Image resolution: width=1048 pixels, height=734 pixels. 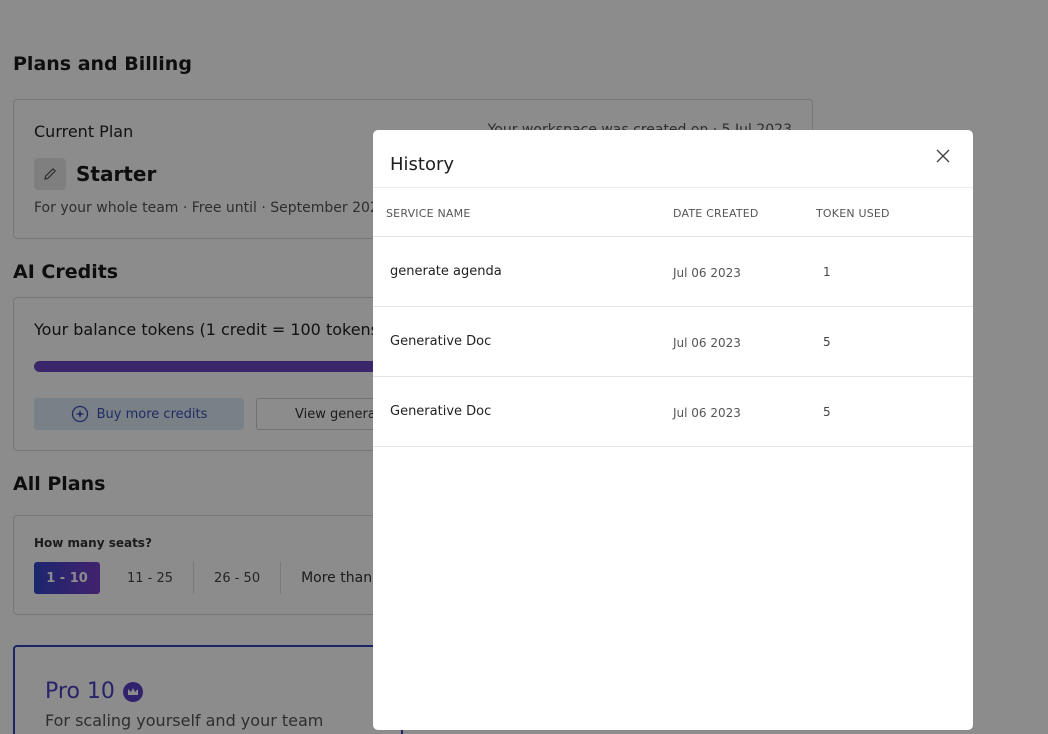 I want to click on table-row: generate agenda Jul 06 2023 1, so click(x=673, y=272).